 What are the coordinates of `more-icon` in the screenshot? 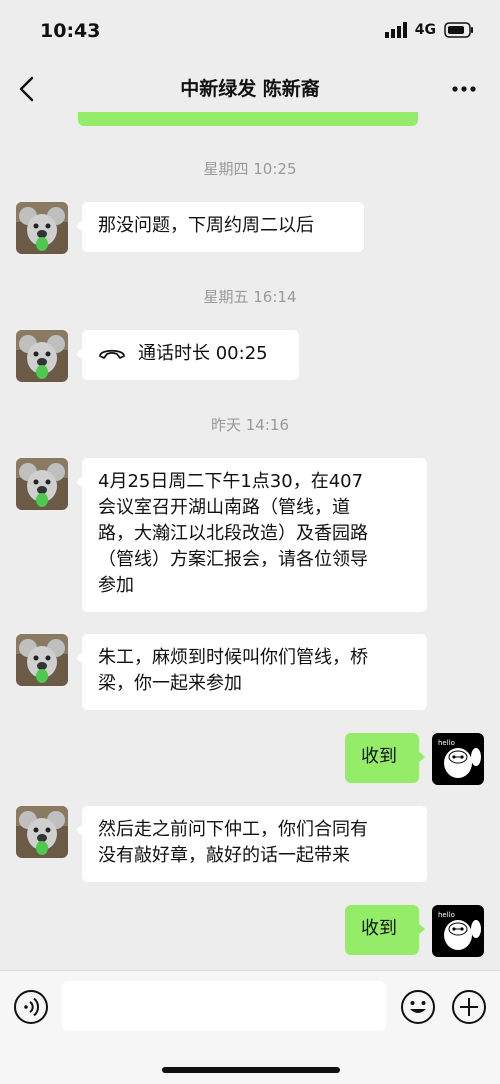 It's located at (464, 89).